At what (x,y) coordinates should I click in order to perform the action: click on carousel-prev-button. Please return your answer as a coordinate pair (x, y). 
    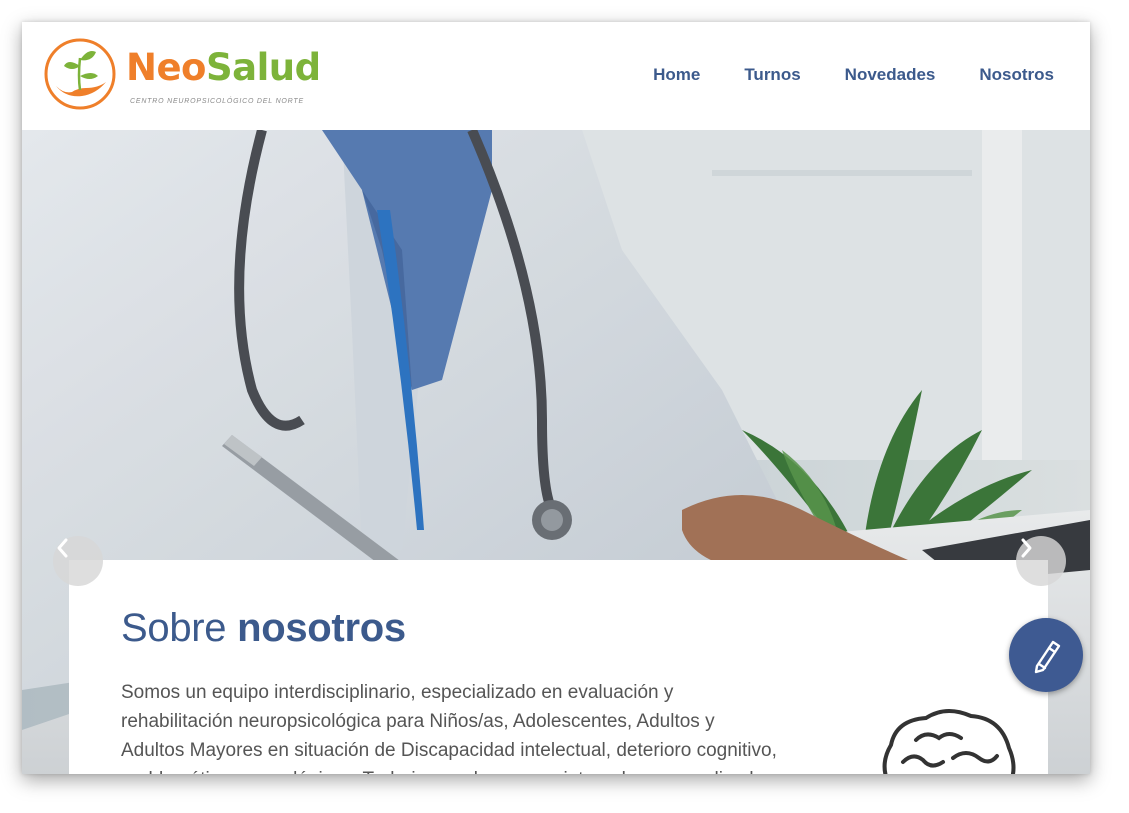
    Looking at the image, I should click on (78, 561).